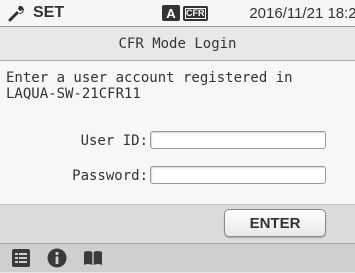 The width and height of the screenshot is (355, 273). I want to click on user-id-row: User ID:, so click(177, 142).